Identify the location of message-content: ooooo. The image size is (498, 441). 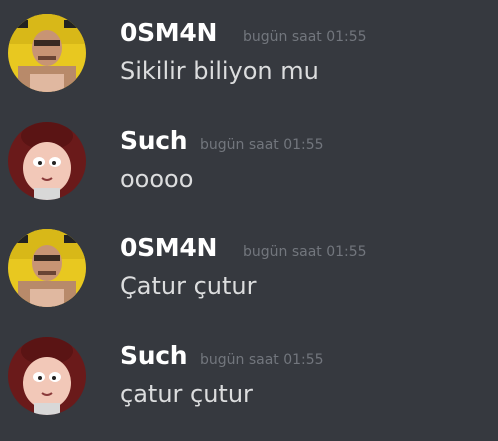
(157, 179).